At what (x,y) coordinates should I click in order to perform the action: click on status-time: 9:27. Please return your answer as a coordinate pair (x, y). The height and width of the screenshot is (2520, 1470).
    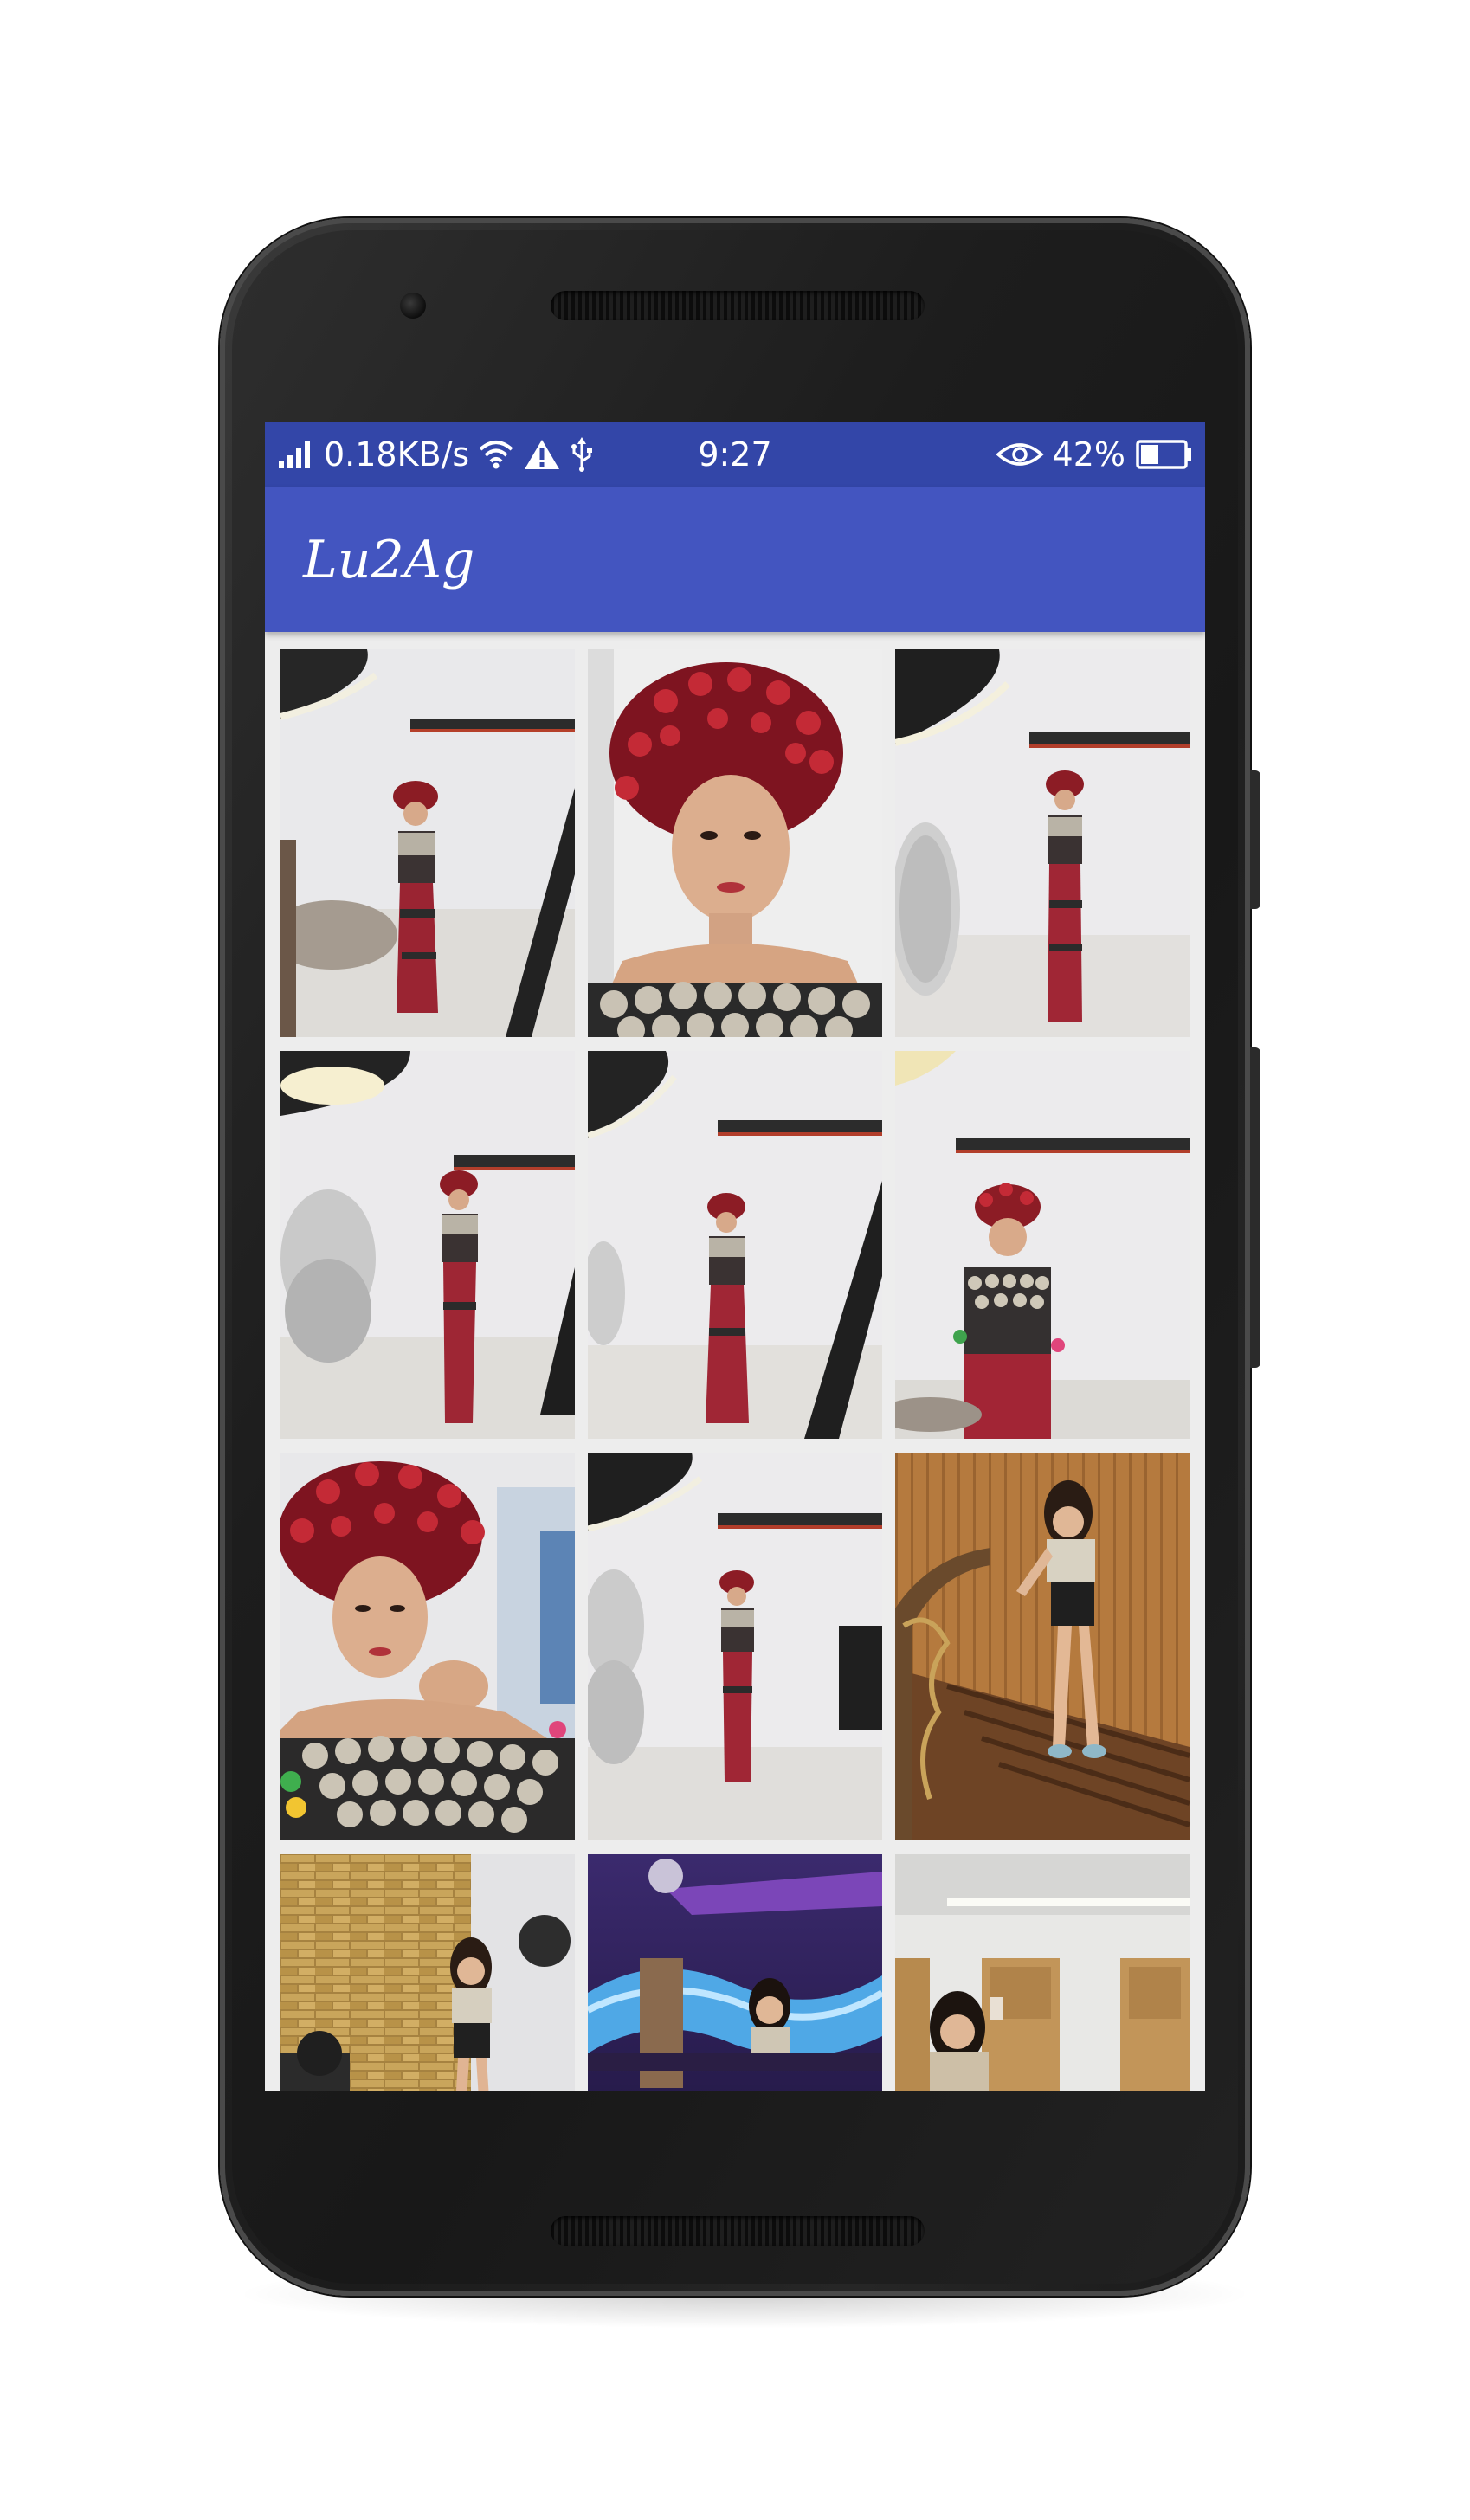
    Looking at the image, I should click on (735, 454).